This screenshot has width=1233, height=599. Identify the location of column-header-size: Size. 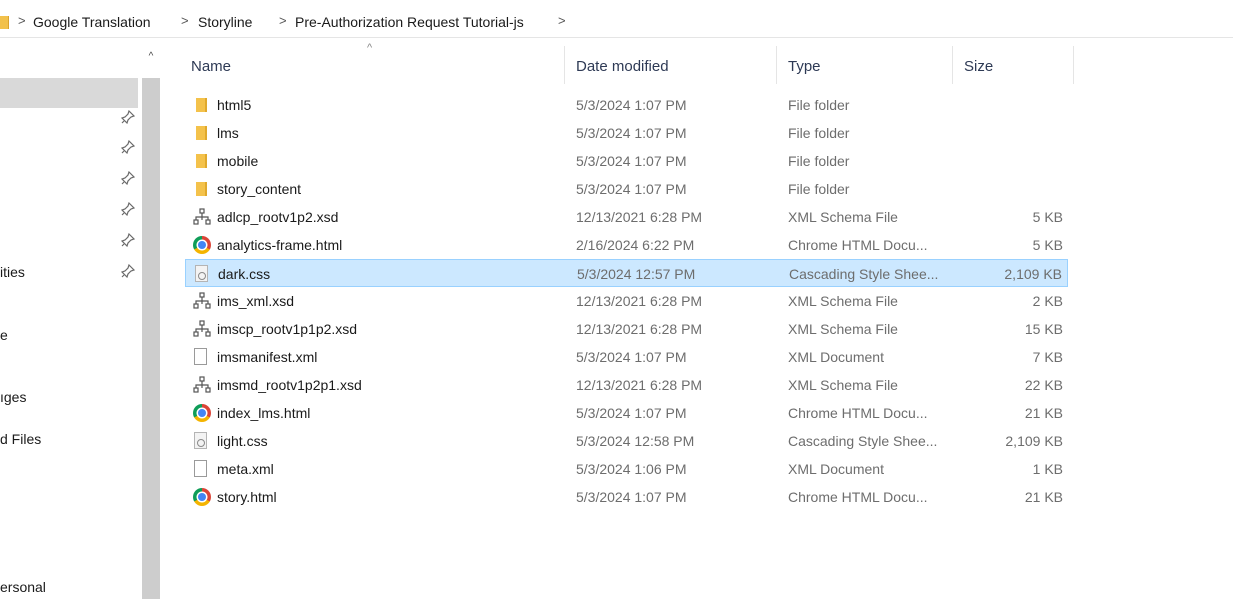
(978, 66).